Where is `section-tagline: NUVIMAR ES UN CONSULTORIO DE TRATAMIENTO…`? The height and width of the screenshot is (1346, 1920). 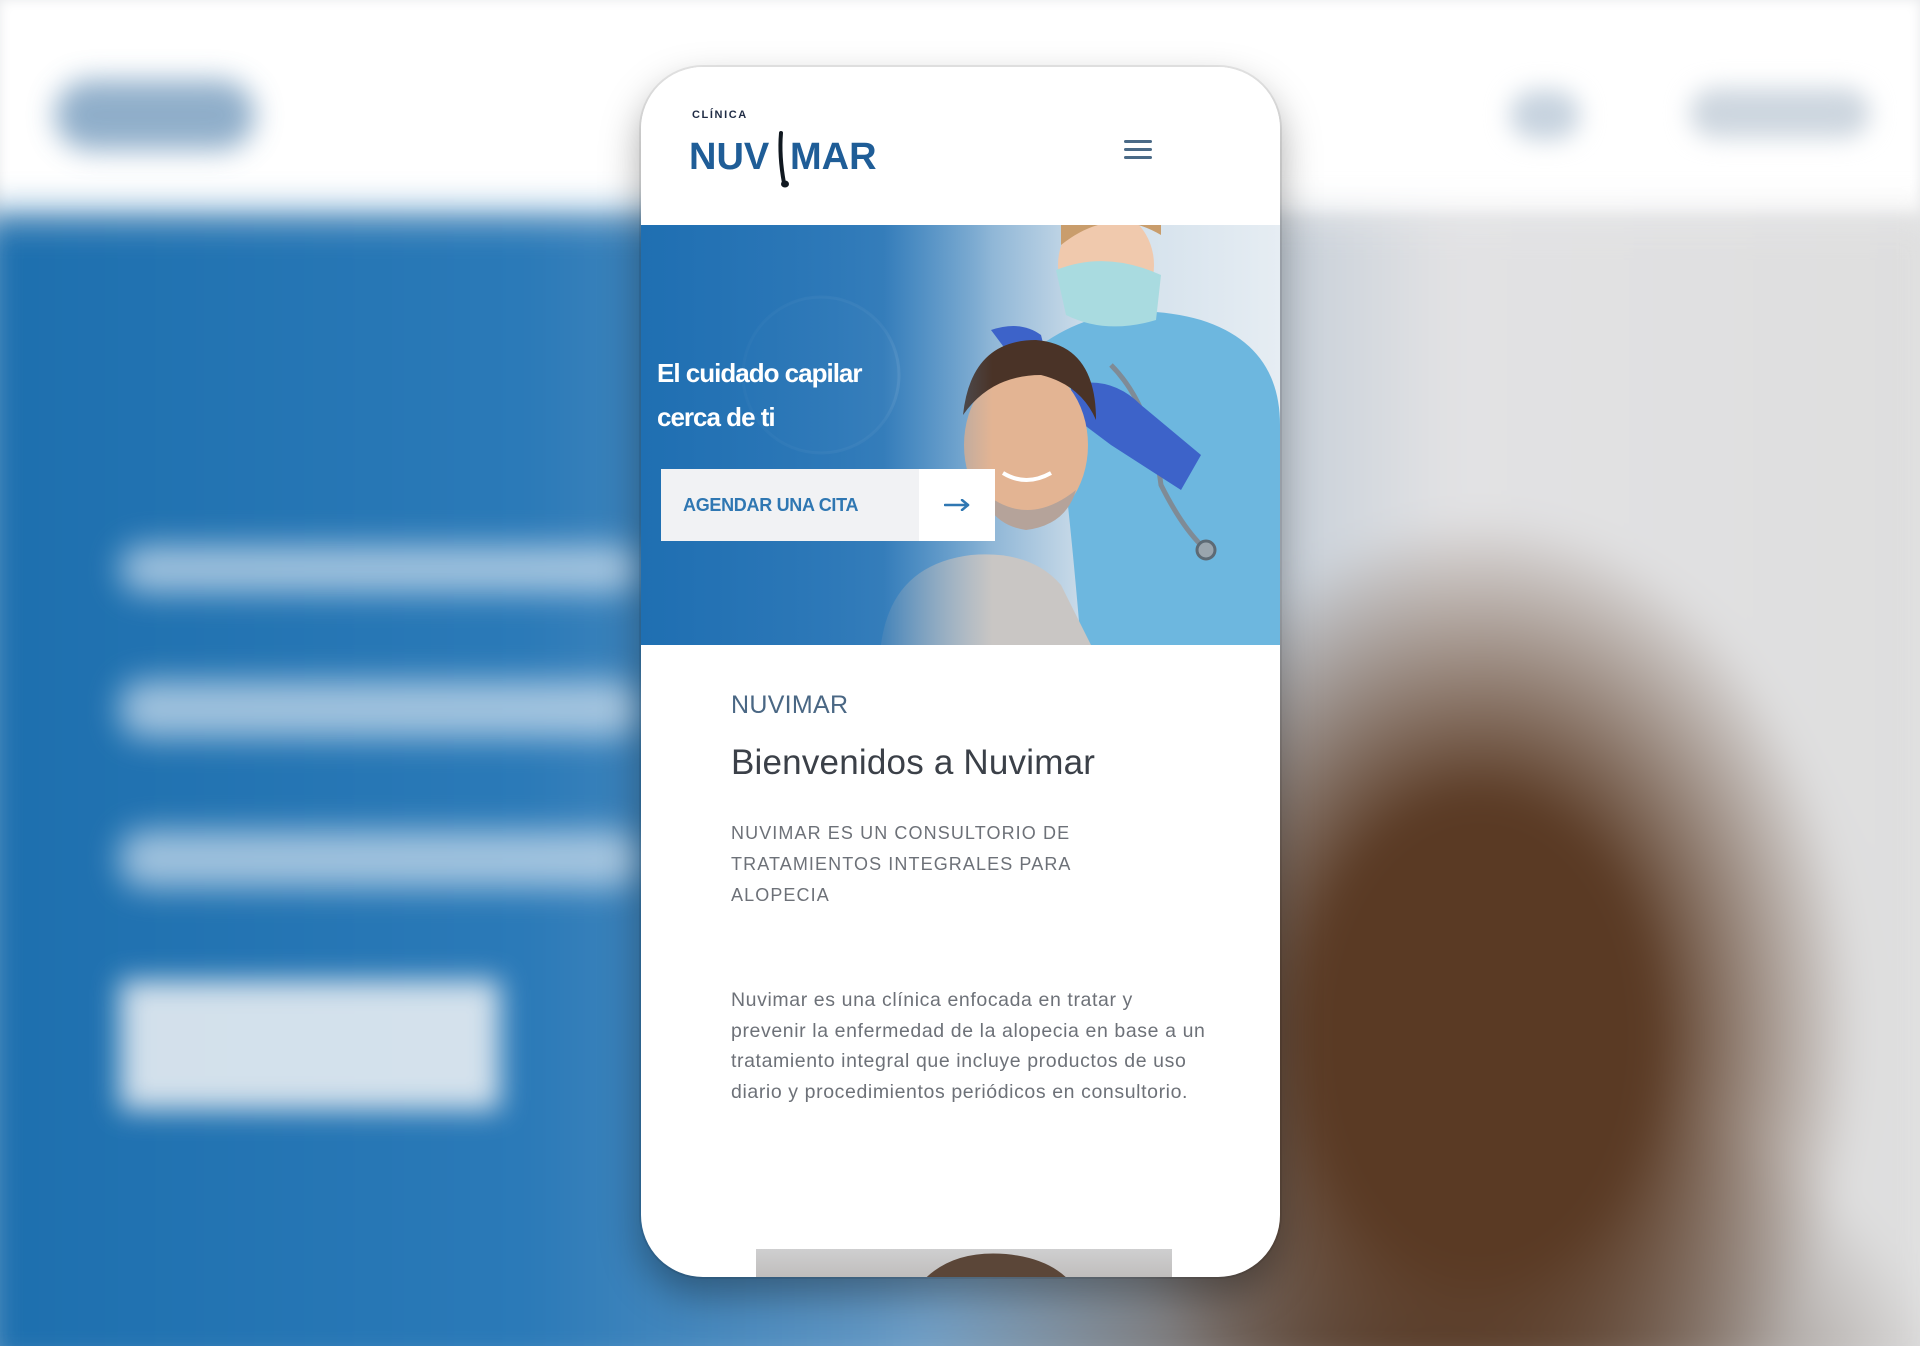 section-tagline: NUVIMAR ES UN CONSULTORIO DE TRATAMIENTO… is located at coordinates (901, 864).